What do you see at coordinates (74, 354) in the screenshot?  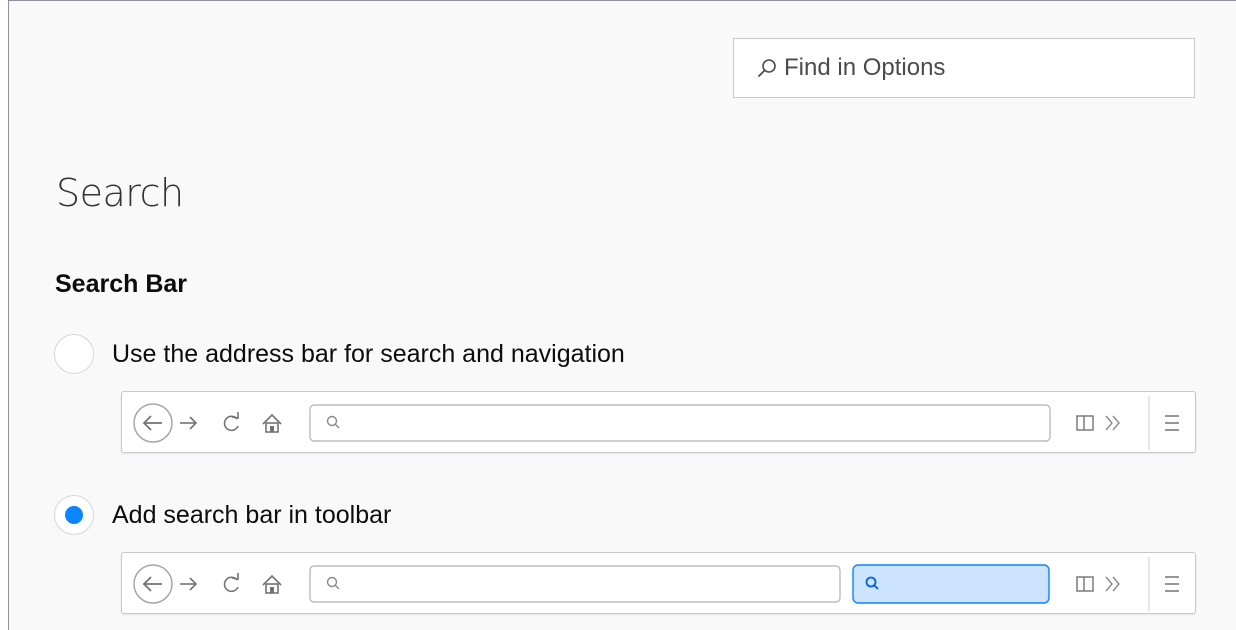 I see `radio-button-address-bar` at bounding box center [74, 354].